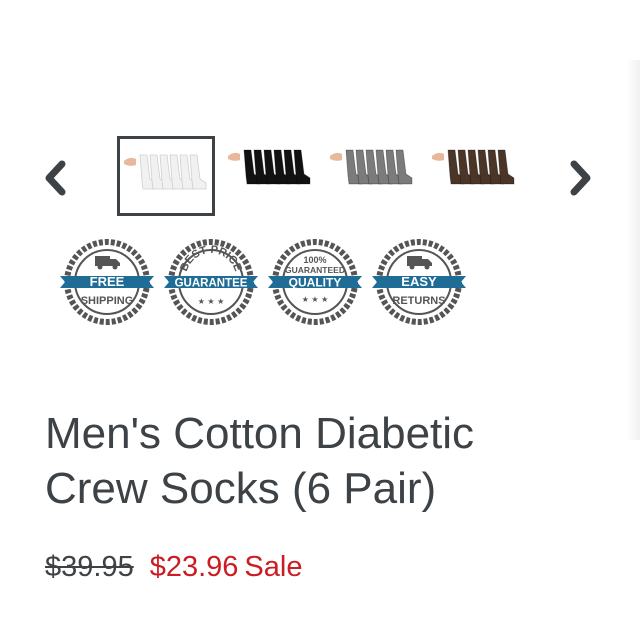 The height and width of the screenshot is (640, 640). I want to click on carousel-prev-button, so click(57, 178).